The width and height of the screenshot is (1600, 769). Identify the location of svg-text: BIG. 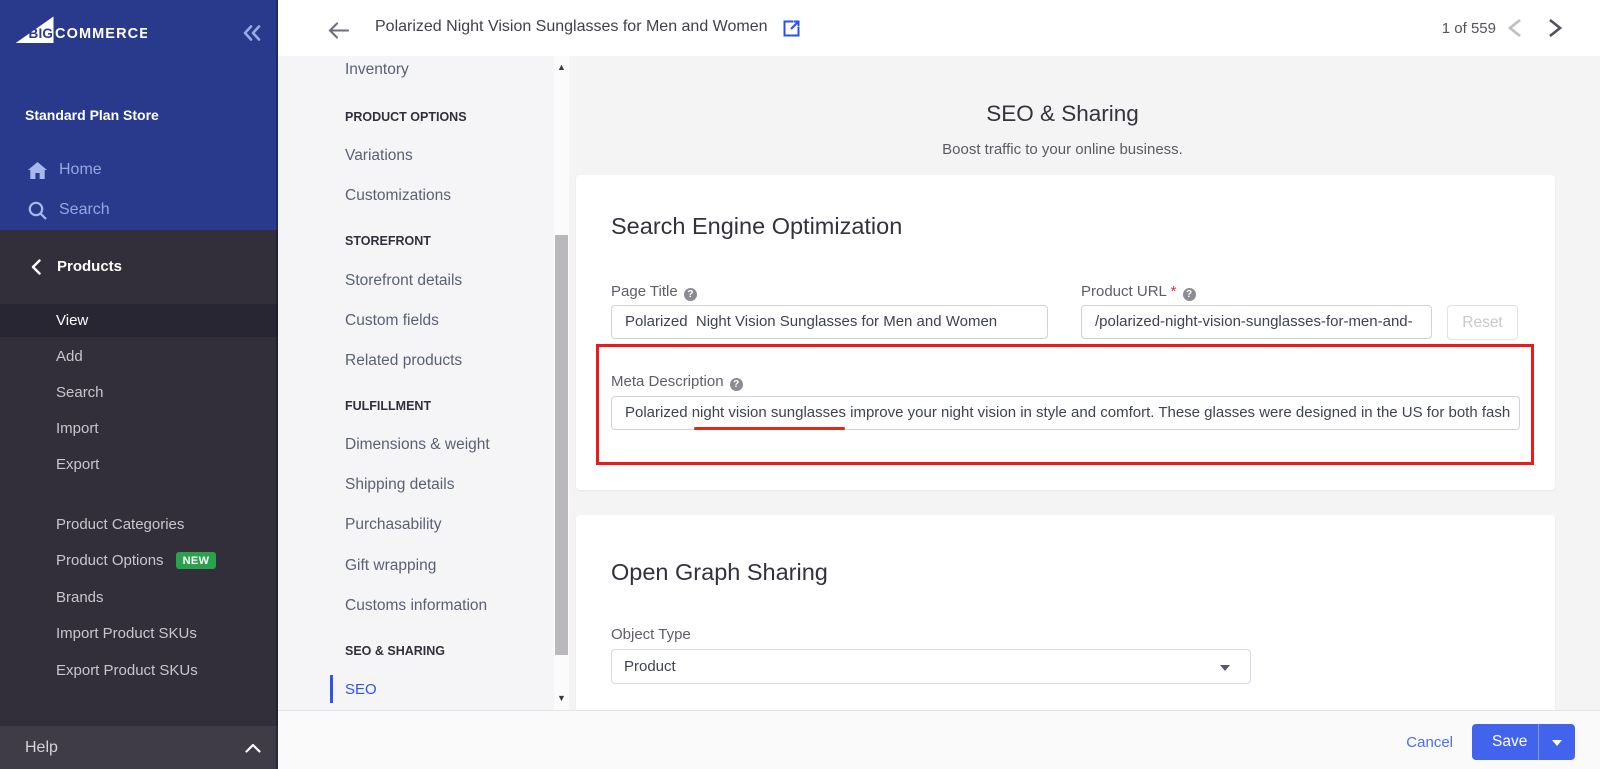
(41, 33).